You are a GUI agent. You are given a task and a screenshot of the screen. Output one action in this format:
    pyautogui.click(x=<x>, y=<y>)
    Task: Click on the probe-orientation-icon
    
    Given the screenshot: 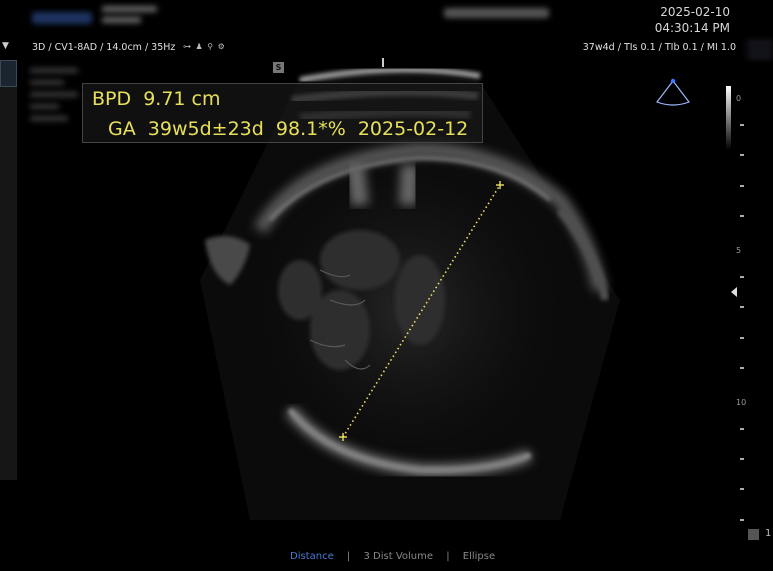 What is the action you would take?
    pyautogui.click(x=673, y=92)
    